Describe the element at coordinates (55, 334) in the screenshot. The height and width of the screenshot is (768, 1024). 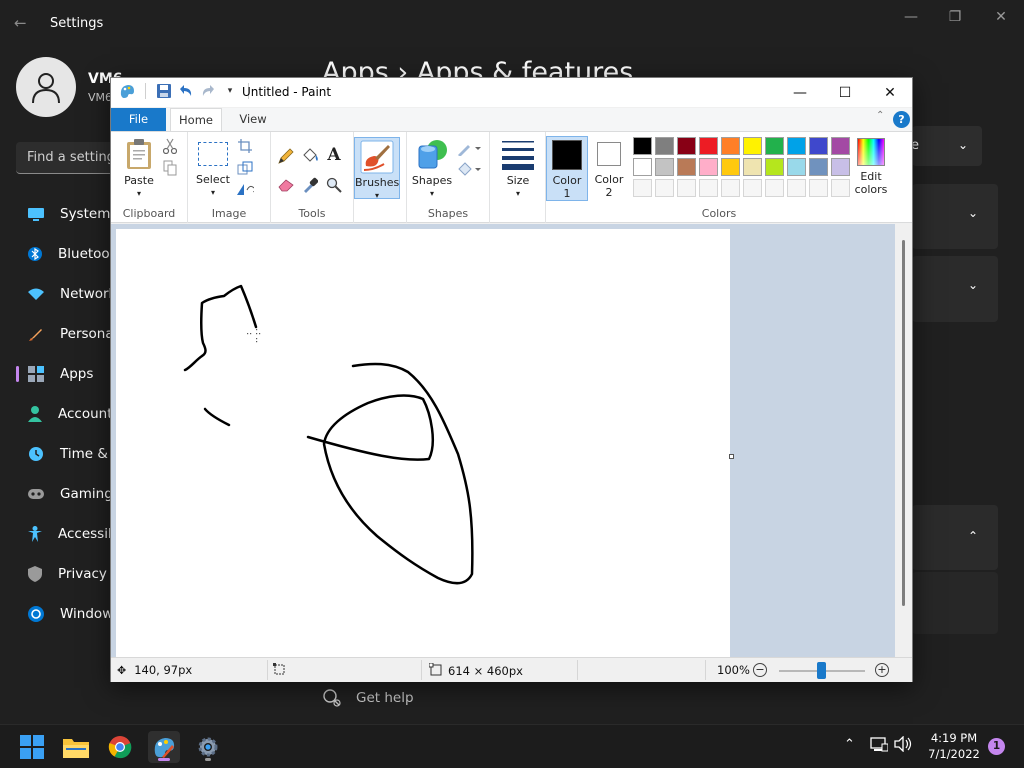
I see `nav-item-personalization: Personalization` at that location.